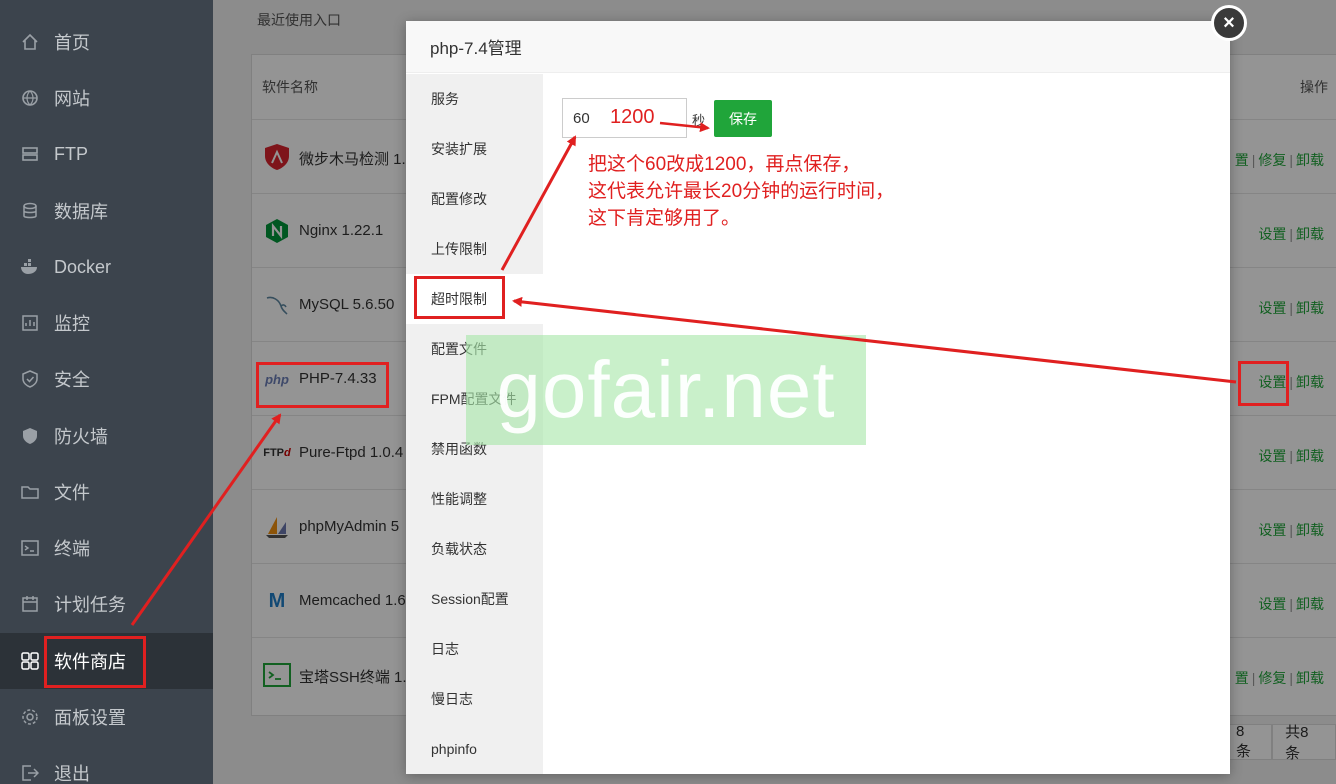 The width and height of the screenshot is (1336, 784). What do you see at coordinates (538, 203) in the screenshot?
I see `arrow-menu-to-input` at bounding box center [538, 203].